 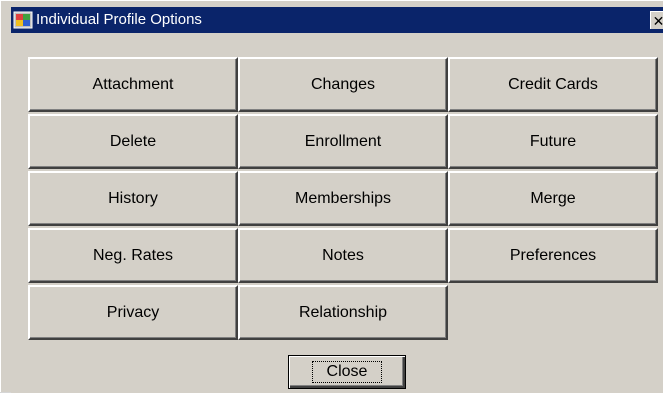 What do you see at coordinates (133, 84) in the screenshot?
I see `attachment-button: Attachment` at bounding box center [133, 84].